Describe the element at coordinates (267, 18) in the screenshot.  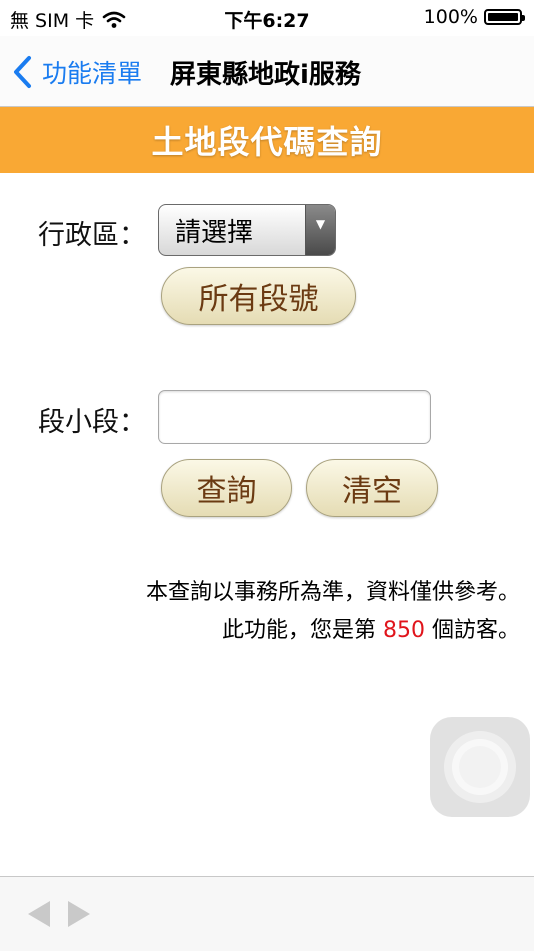
I see `status-bar: 無 SIM 卡 下午6:27 100%` at that location.